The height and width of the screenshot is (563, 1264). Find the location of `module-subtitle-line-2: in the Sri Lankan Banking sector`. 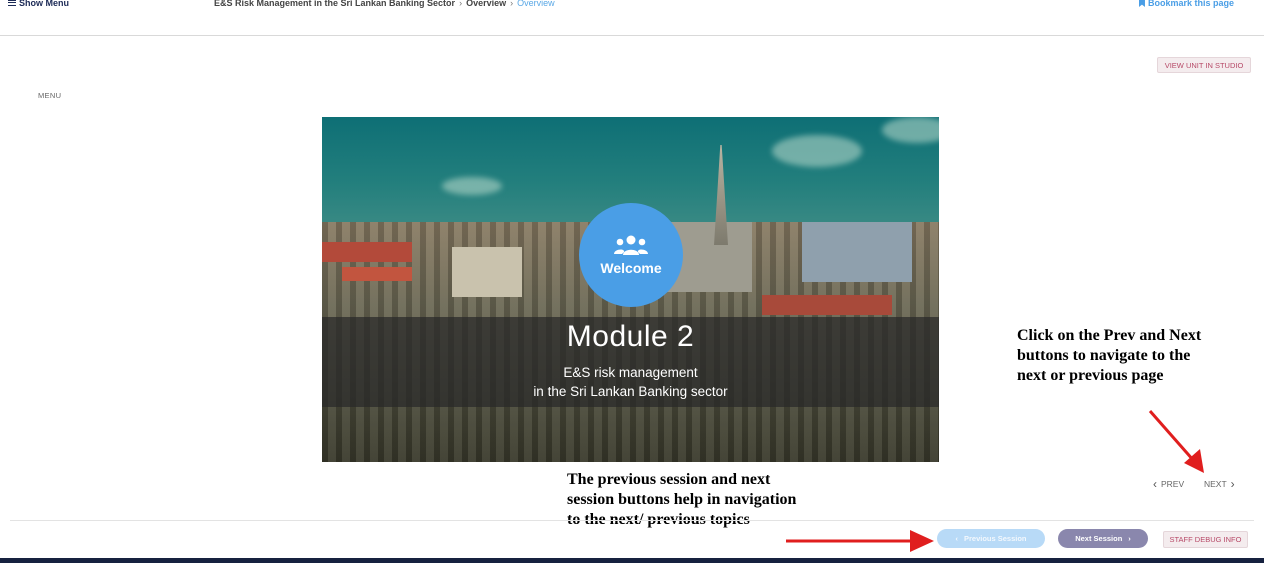

module-subtitle-line-2: in the Sri Lankan Banking sector is located at coordinates (630, 391).